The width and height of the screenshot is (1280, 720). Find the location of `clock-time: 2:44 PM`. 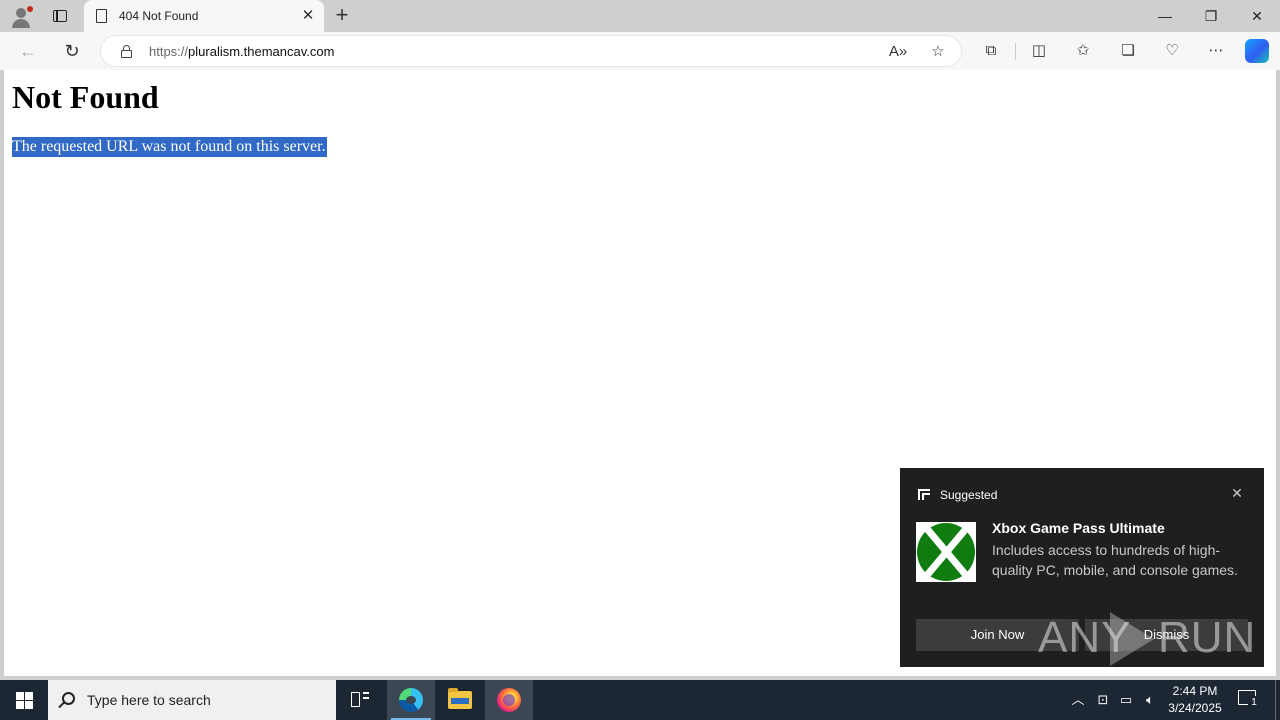

clock-time: 2:44 PM is located at coordinates (1195, 691).